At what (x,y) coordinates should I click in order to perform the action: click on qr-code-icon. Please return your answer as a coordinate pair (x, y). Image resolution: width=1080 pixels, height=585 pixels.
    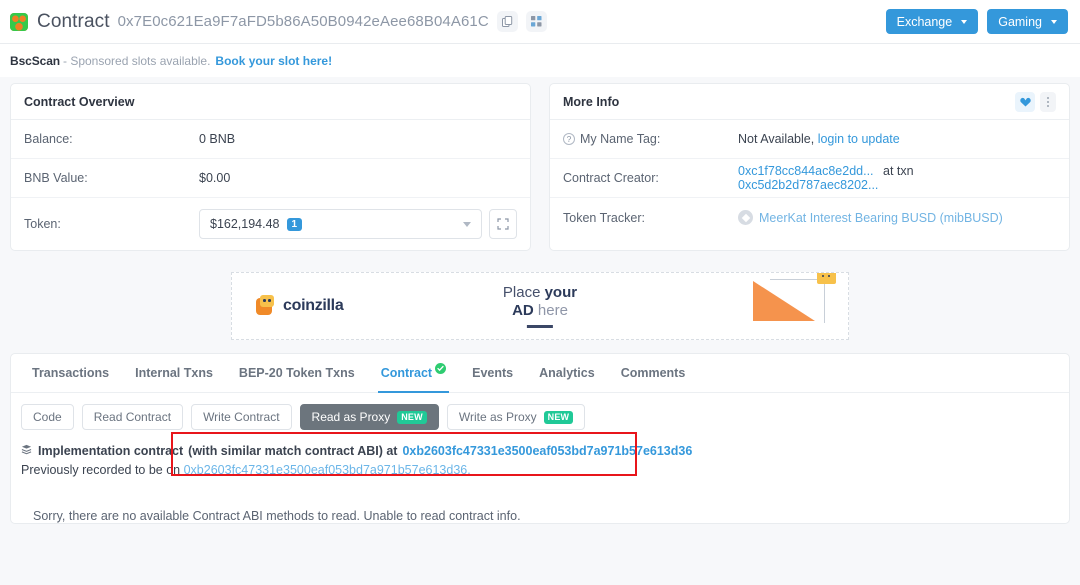
    Looking at the image, I should click on (536, 21).